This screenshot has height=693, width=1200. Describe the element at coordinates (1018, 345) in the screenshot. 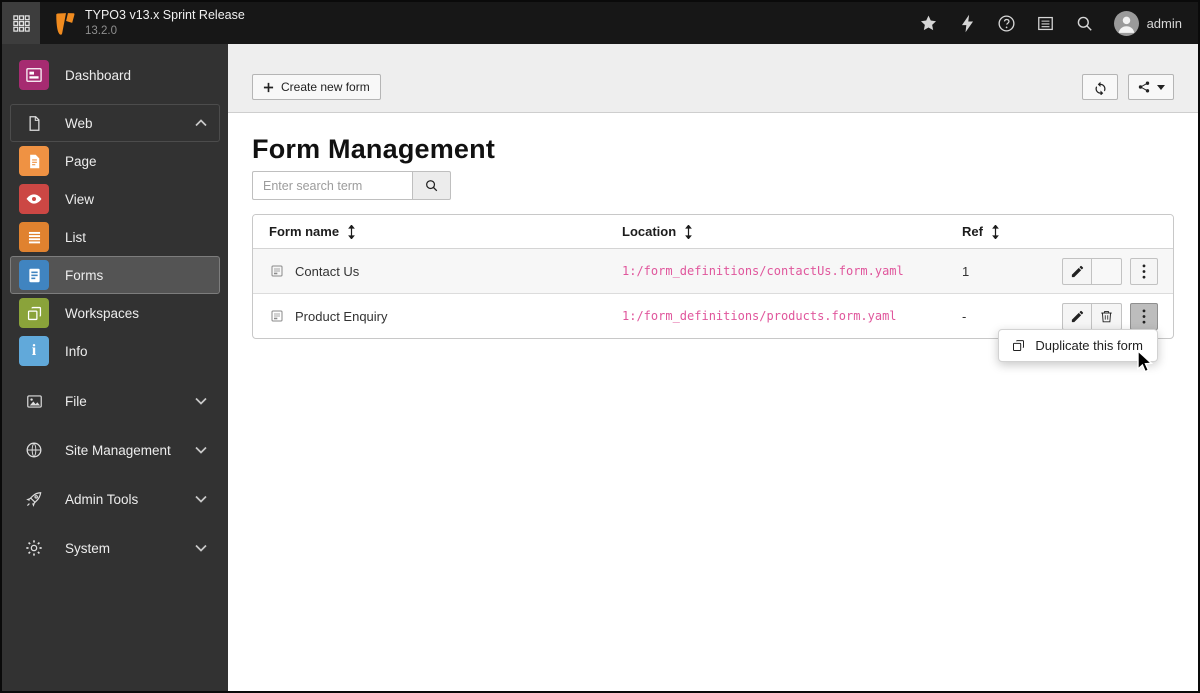

I see `duplicate-icon` at that location.